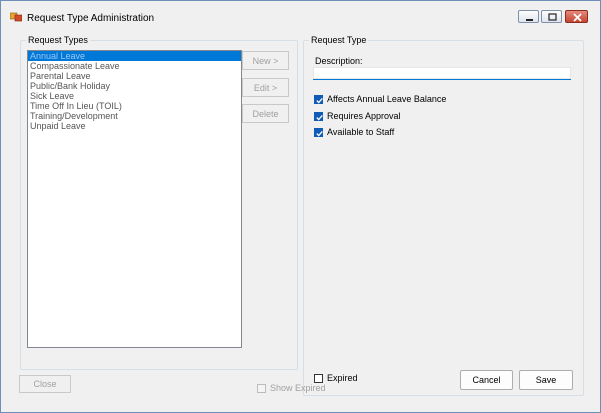 This screenshot has height=413, width=601. Describe the element at coordinates (134, 86) in the screenshot. I see `list-item: Public/Bank Holiday` at that location.